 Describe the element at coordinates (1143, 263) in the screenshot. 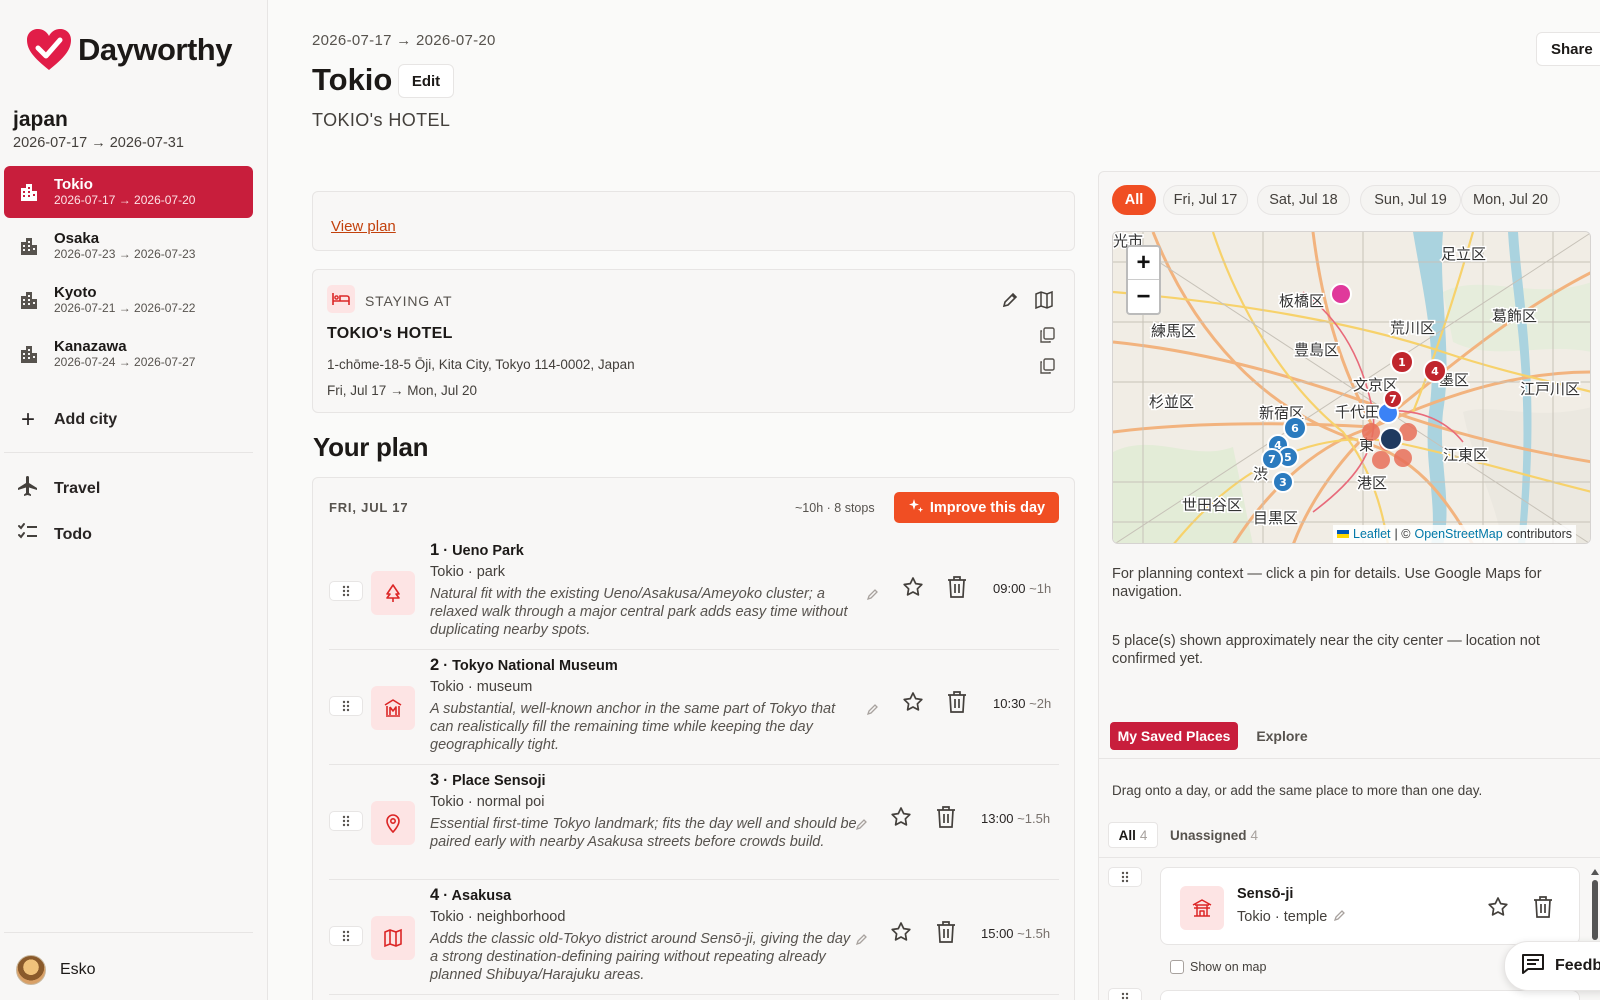

I see `zoom-in-button: +` at that location.